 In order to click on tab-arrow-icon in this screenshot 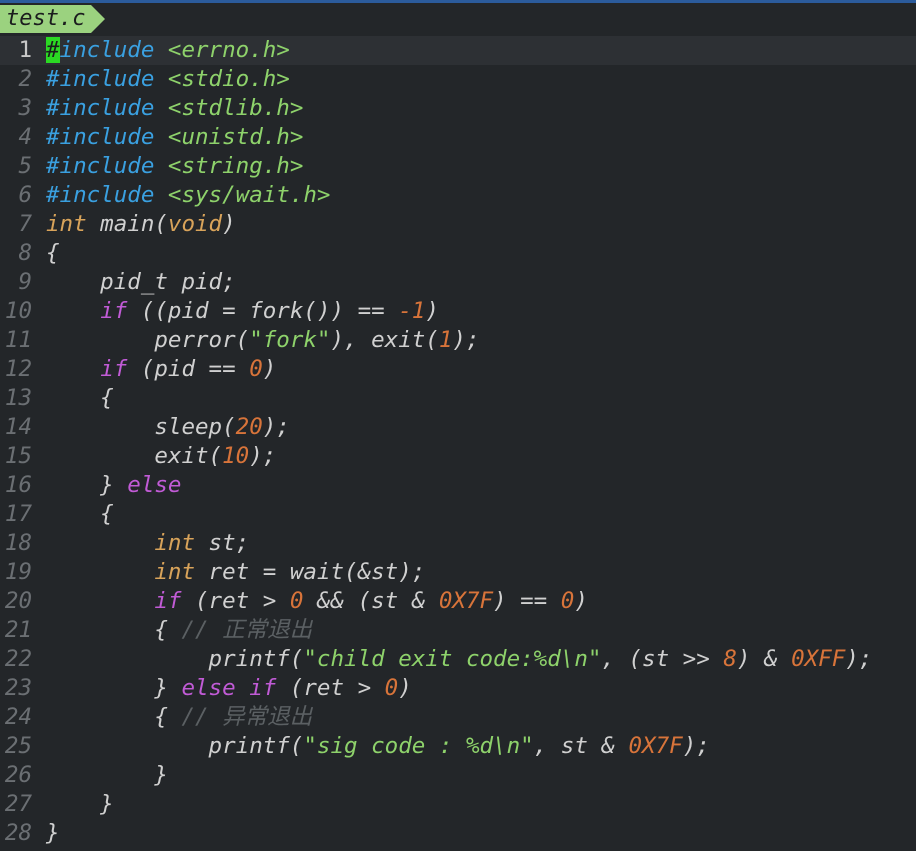, I will do `click(98, 19)`.